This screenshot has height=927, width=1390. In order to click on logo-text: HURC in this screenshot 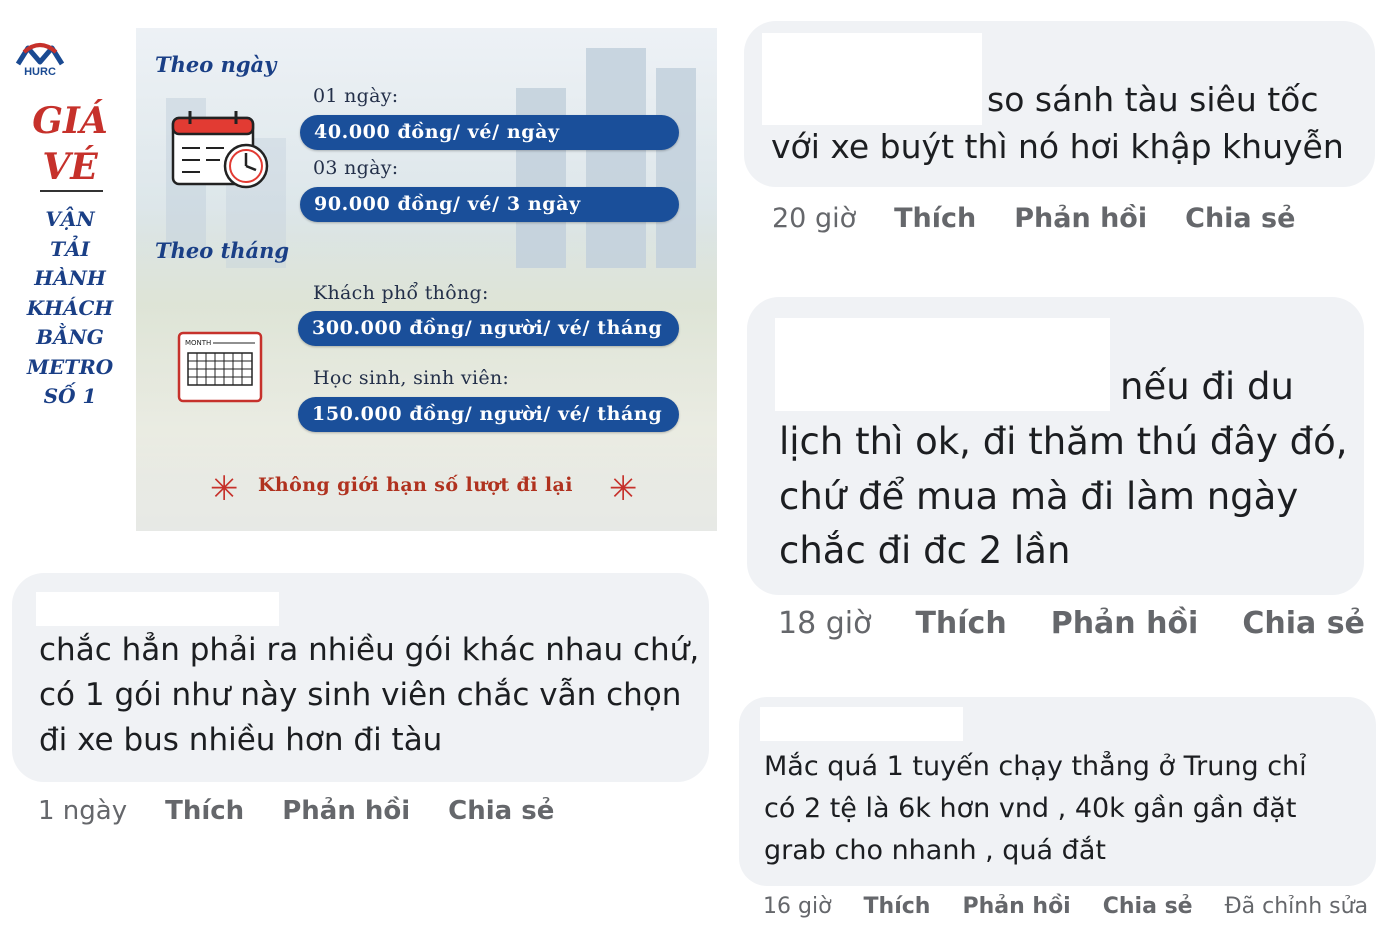, I will do `click(40, 72)`.